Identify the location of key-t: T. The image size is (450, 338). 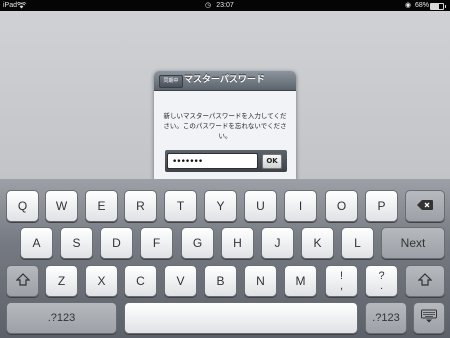
(180, 206).